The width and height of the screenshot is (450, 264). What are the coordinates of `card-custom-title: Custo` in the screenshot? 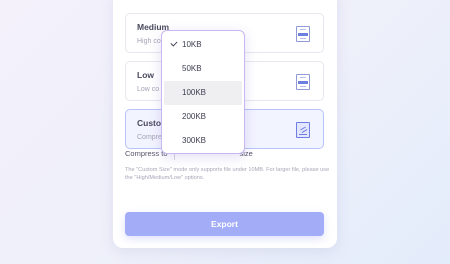 It's located at (149, 123).